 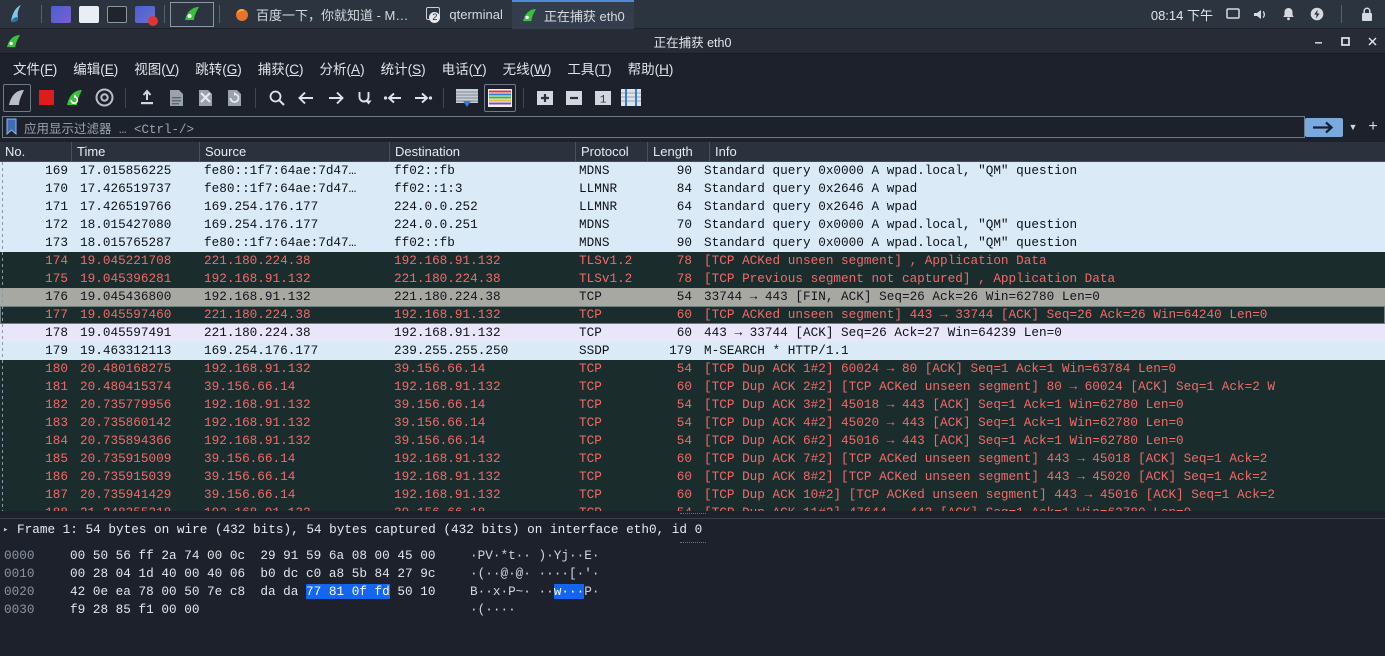 What do you see at coordinates (234, 98) in the screenshot?
I see `reload-file-button` at bounding box center [234, 98].